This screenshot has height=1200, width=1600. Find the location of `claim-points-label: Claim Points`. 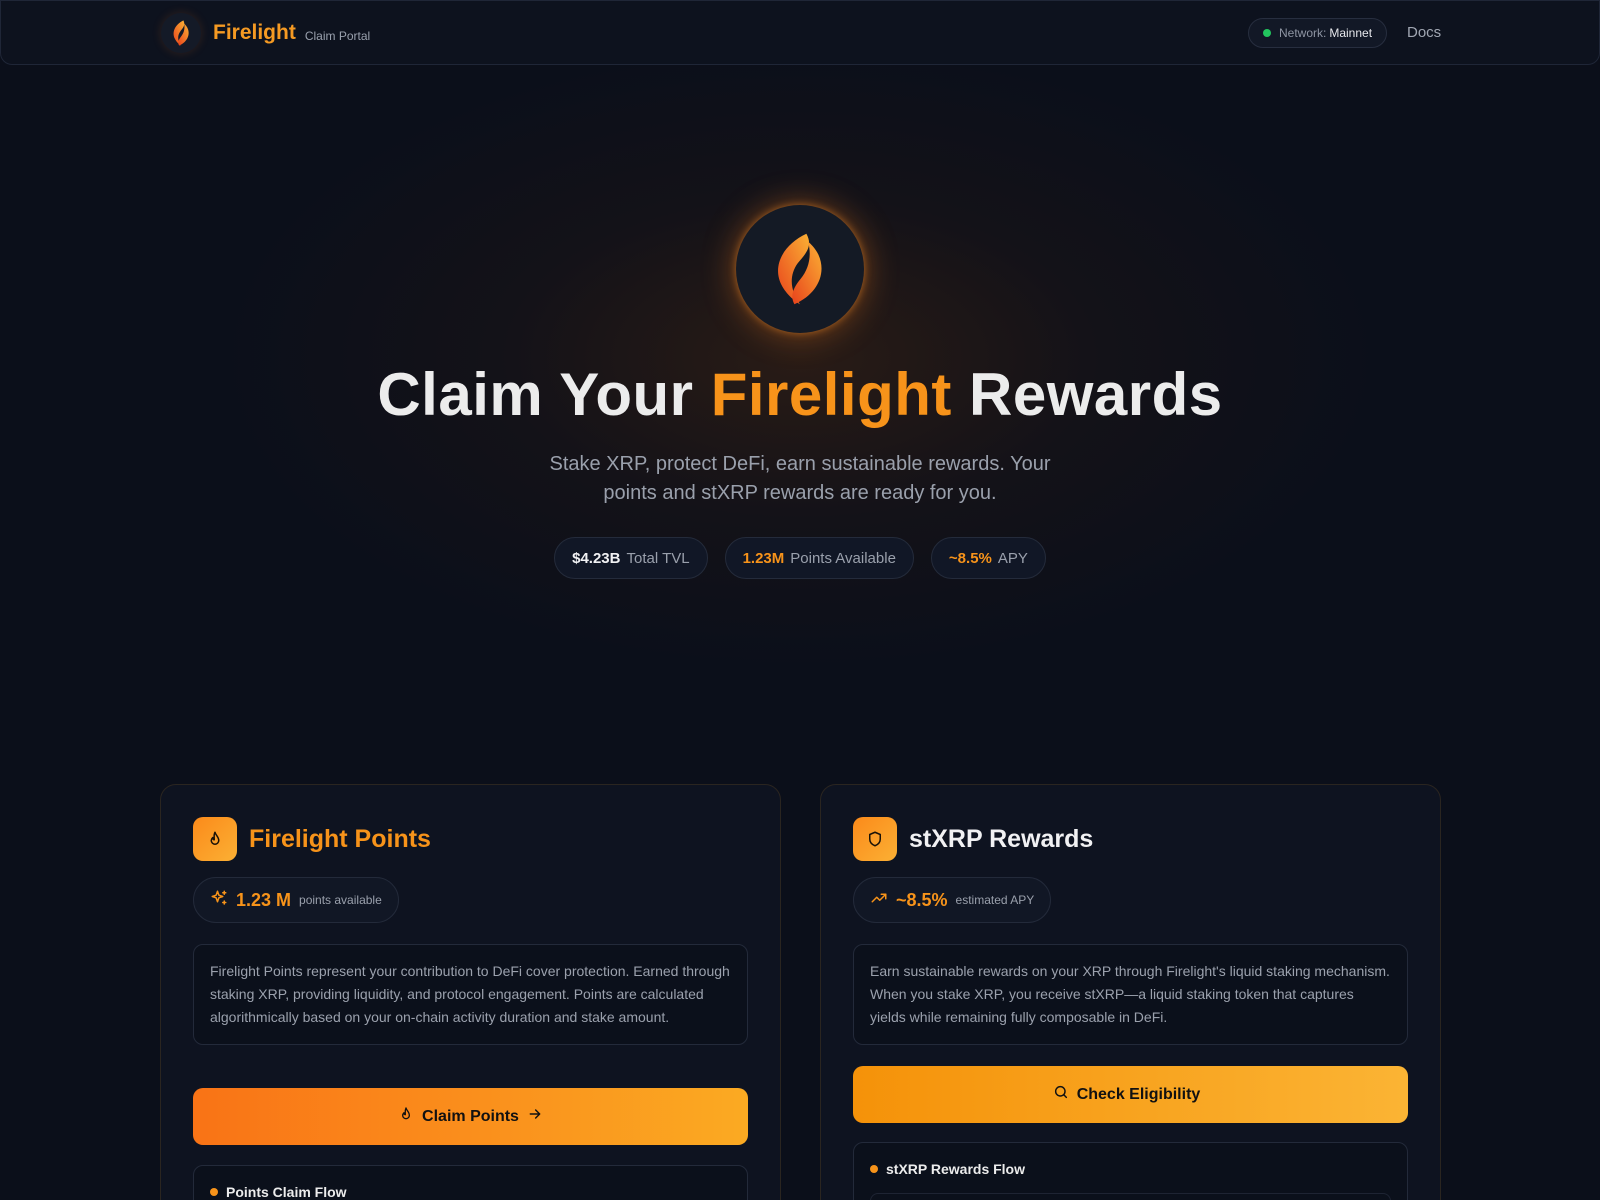

claim-points-label: Claim Points is located at coordinates (470, 1116).